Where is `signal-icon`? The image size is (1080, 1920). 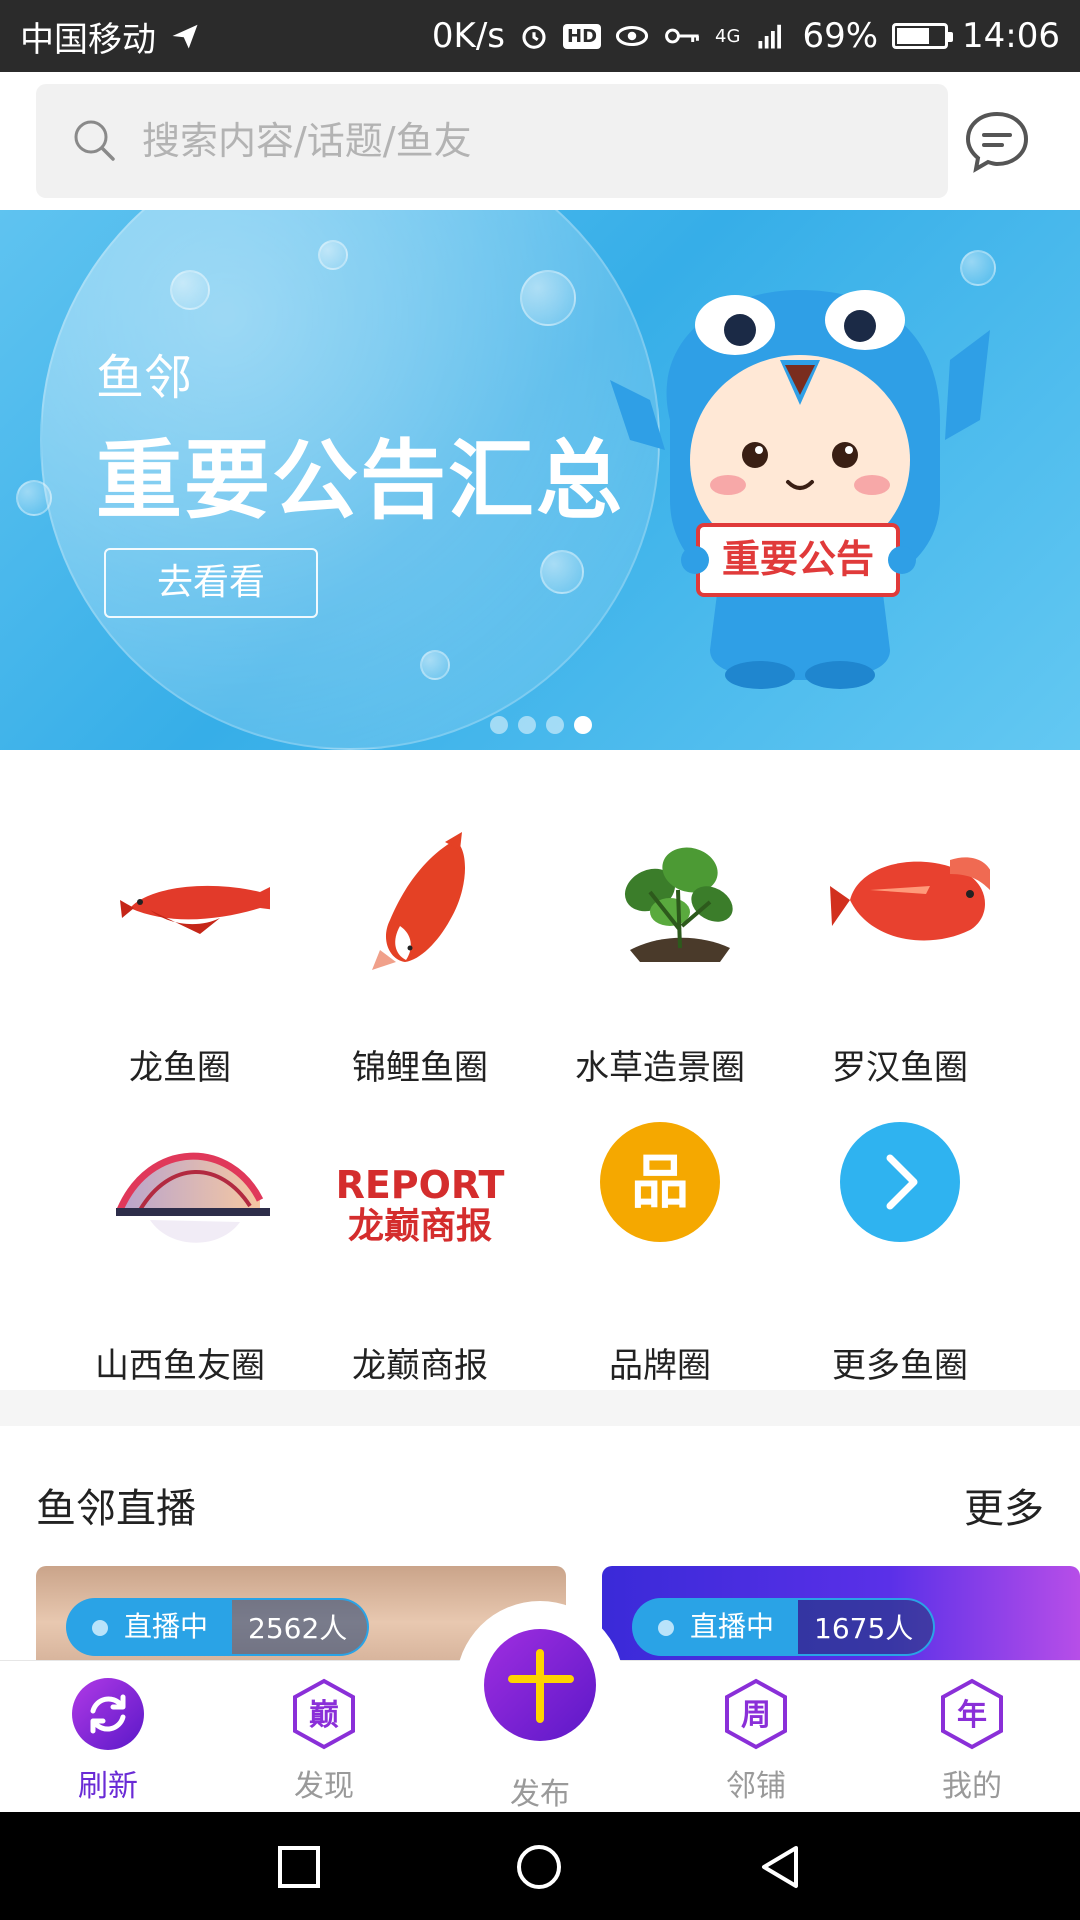
signal-icon is located at coordinates (770, 36).